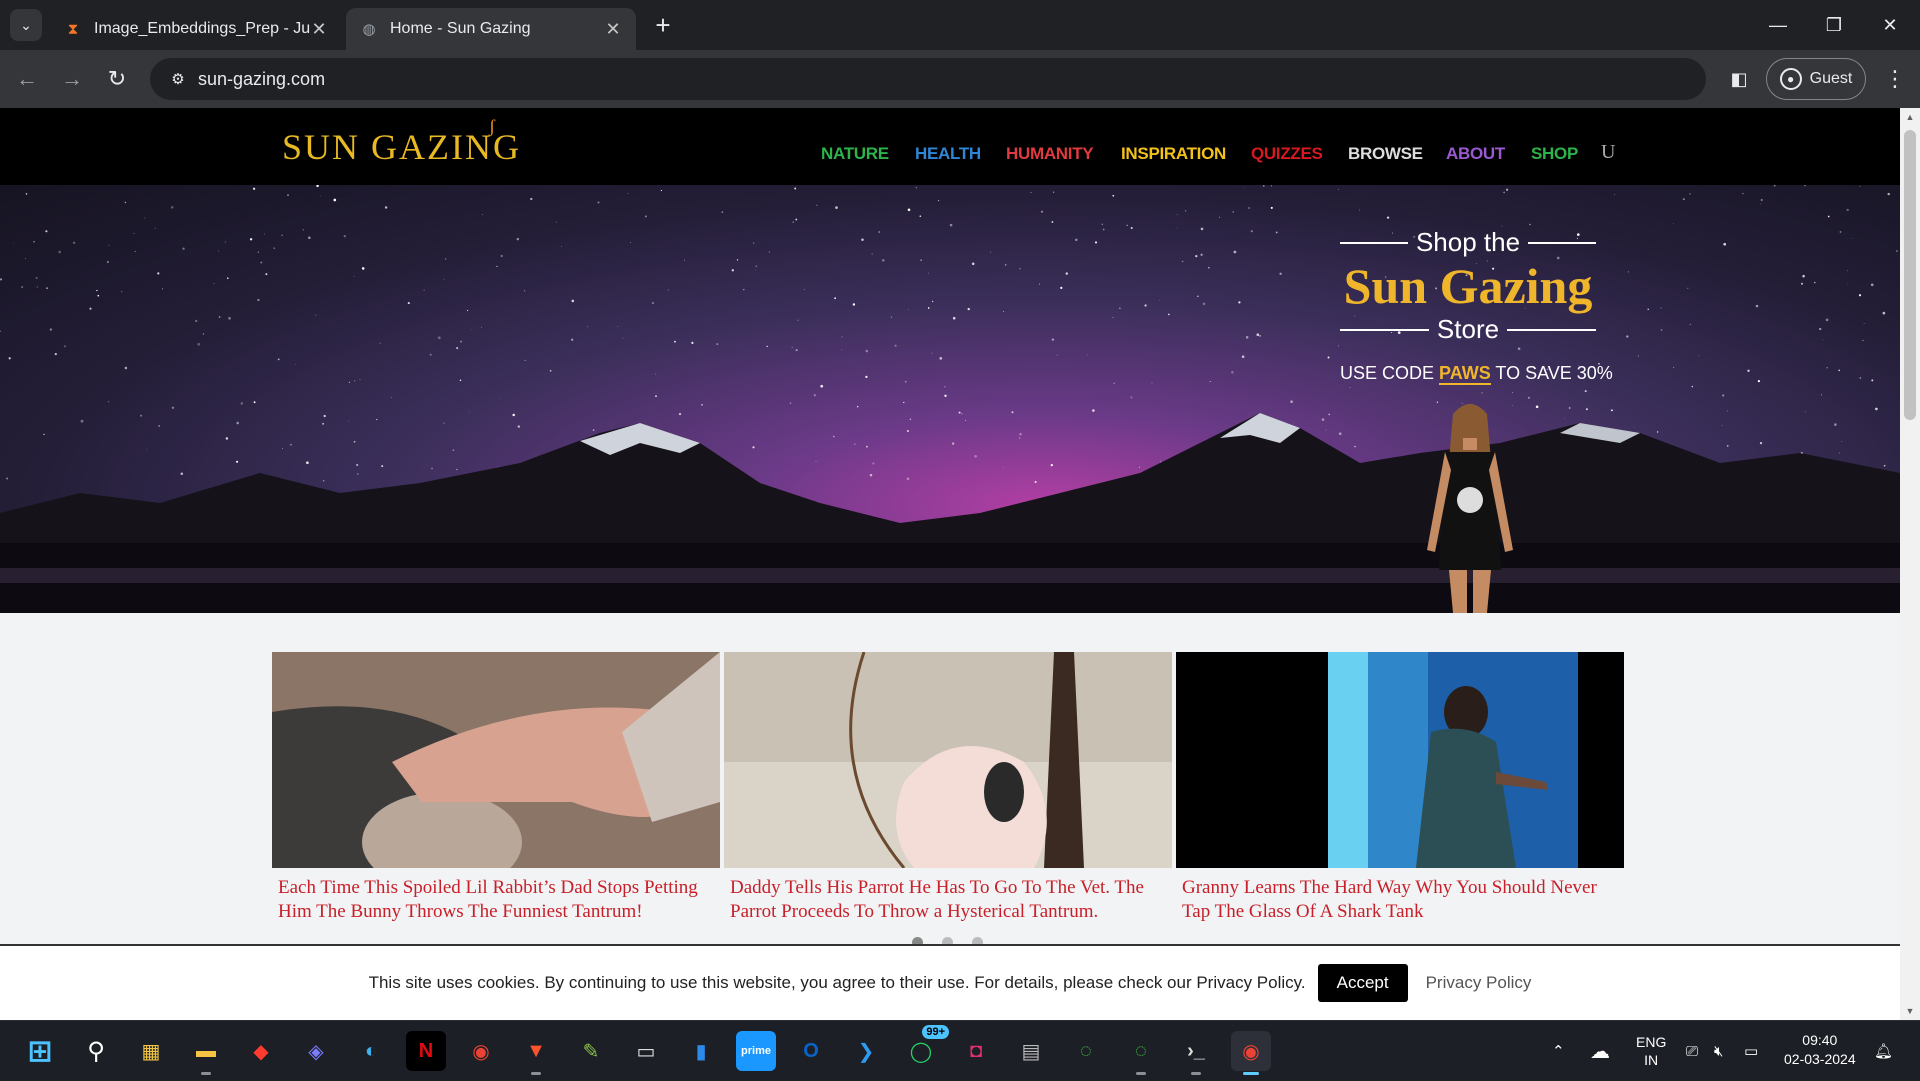  What do you see at coordinates (1883, 1051) in the screenshot?
I see `notification-bell-icon: 🔔︎` at bounding box center [1883, 1051].